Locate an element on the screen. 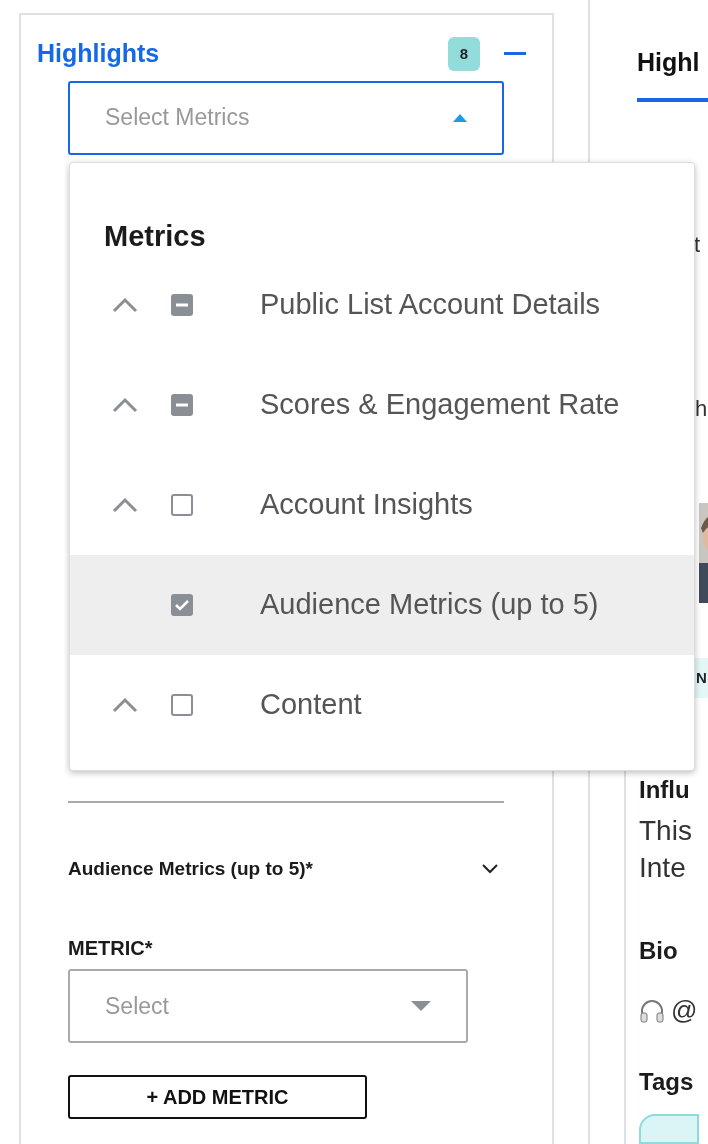 This screenshot has height=1144, width=708. section-heading: Influ is located at coordinates (665, 790).